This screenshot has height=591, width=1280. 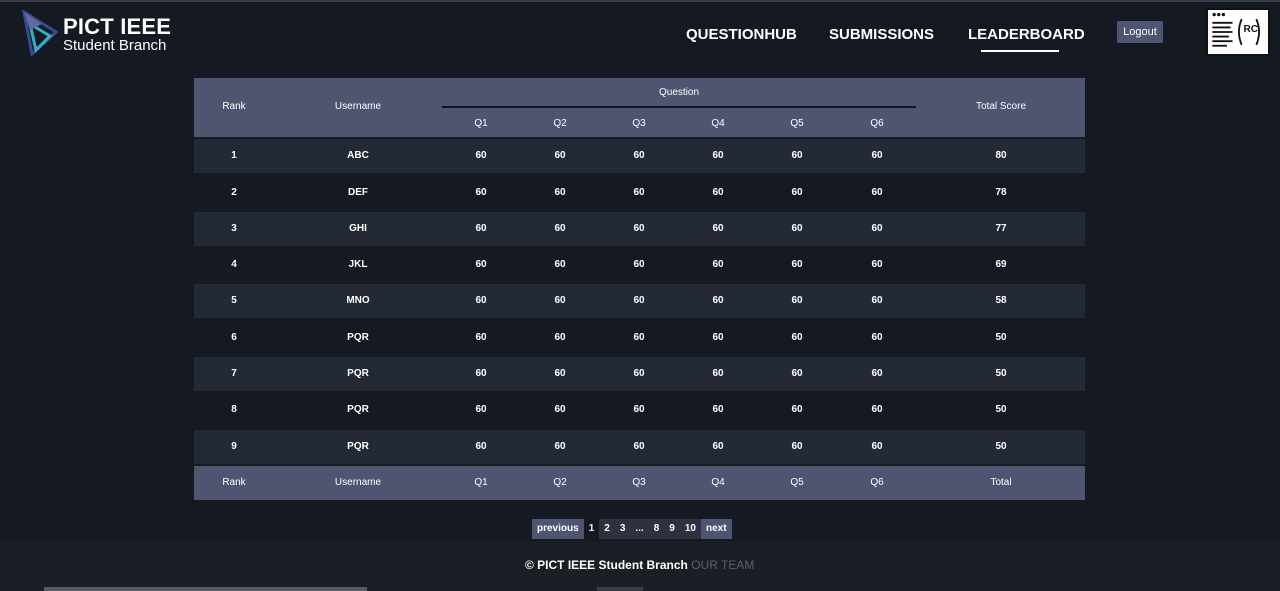 I want to click on table-row: 2 DEF 60 60 60 60 60 60 78, so click(x=639, y=192).